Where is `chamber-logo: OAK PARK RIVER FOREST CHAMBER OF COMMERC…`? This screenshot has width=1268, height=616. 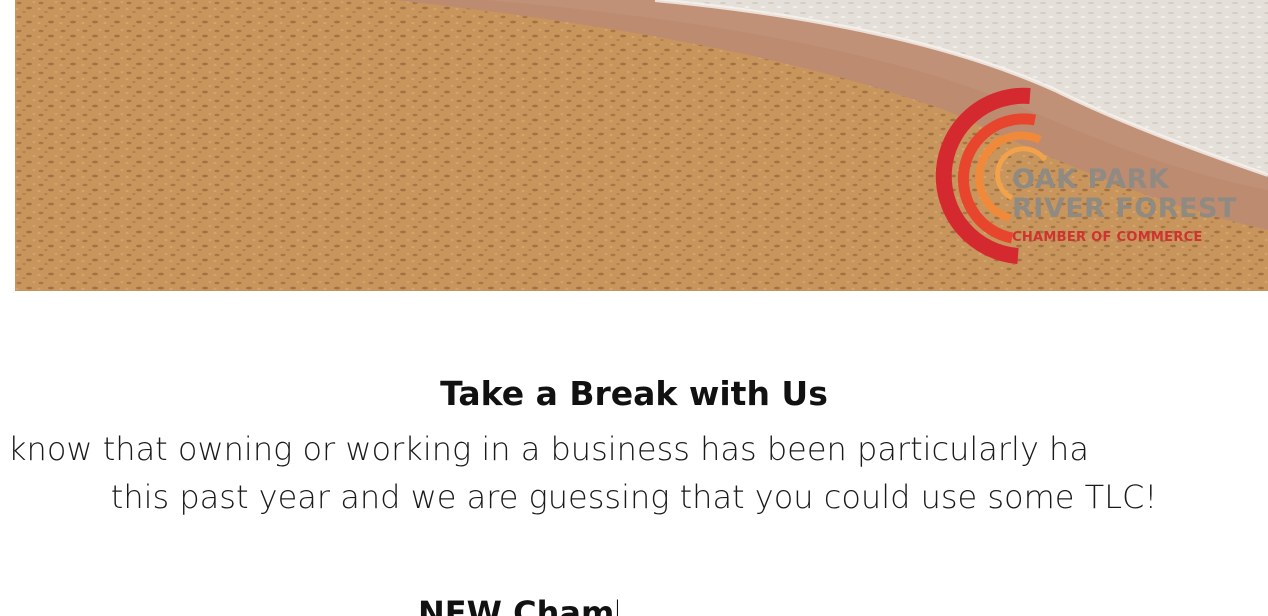 chamber-logo: OAK PARK RIVER FOREST CHAMBER OF COMMERC… is located at coordinates (1084, 173).